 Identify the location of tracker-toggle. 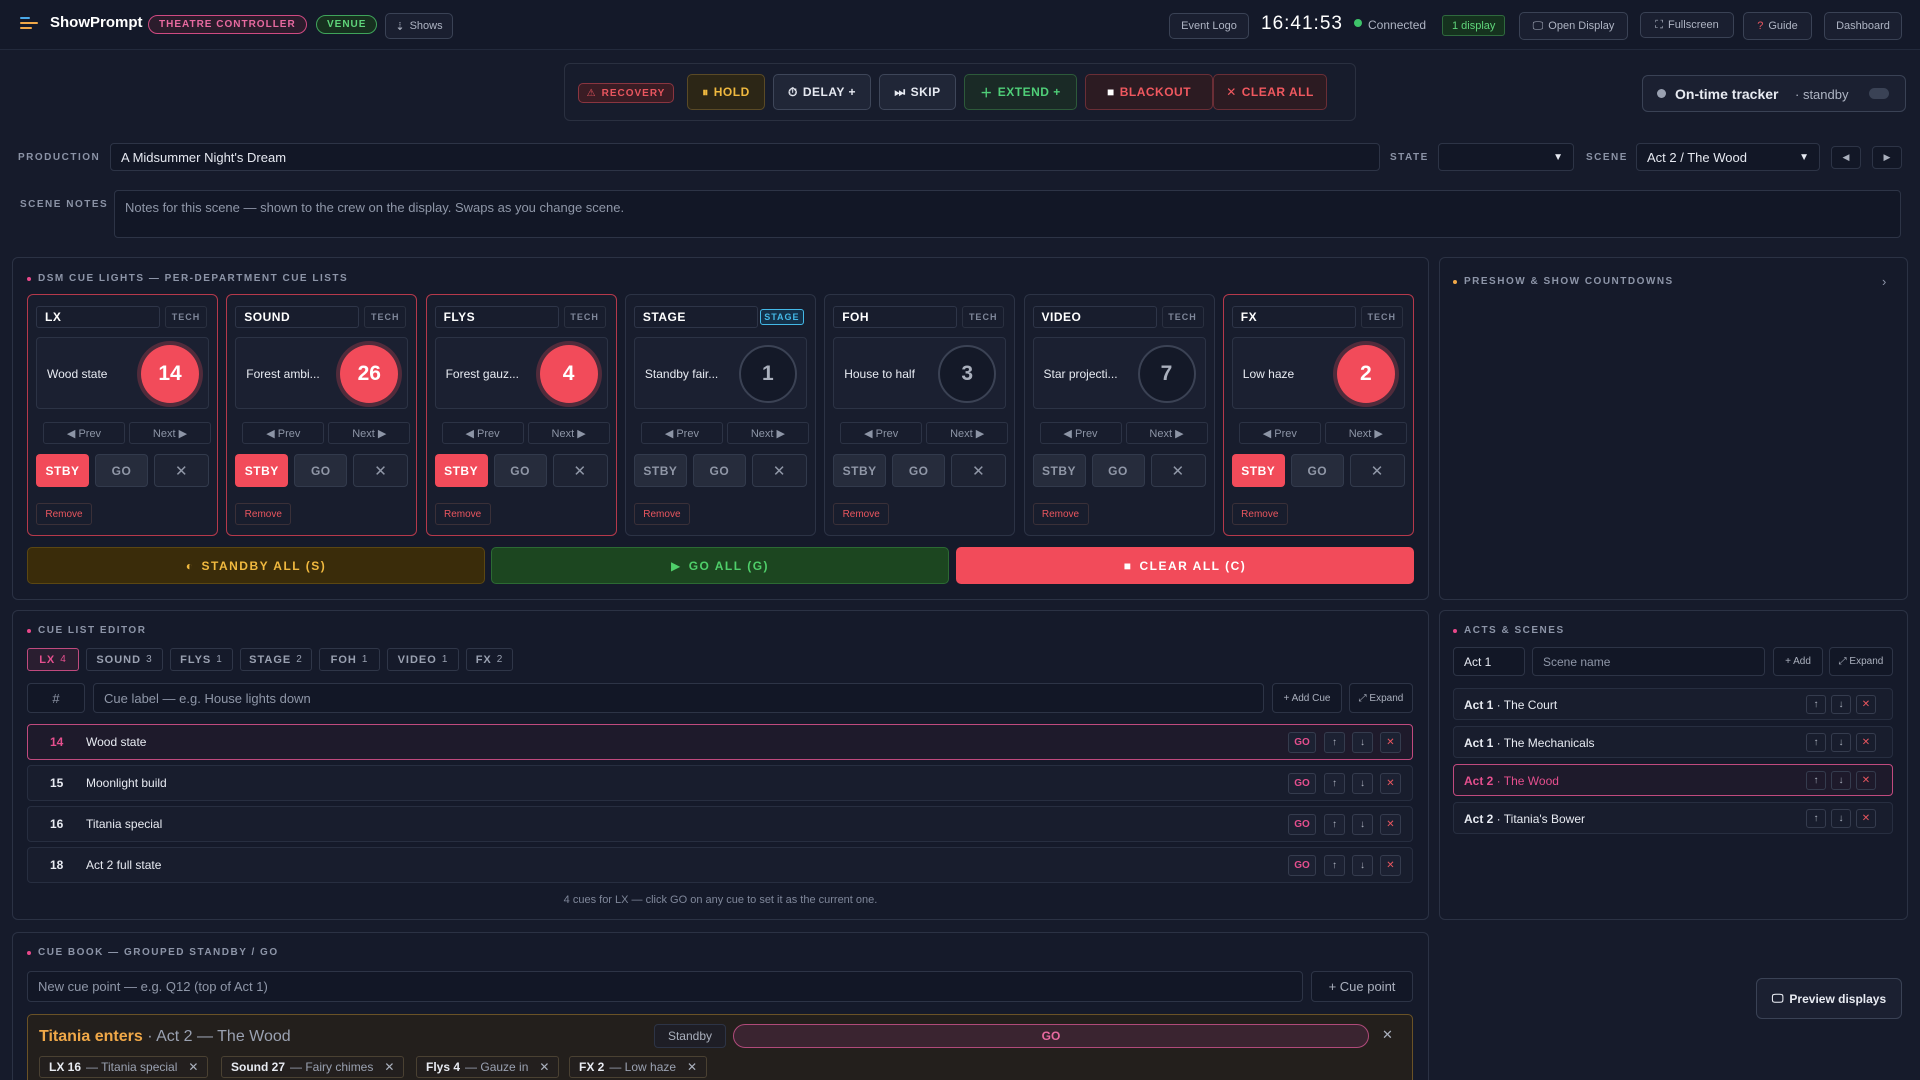
(1879, 93).